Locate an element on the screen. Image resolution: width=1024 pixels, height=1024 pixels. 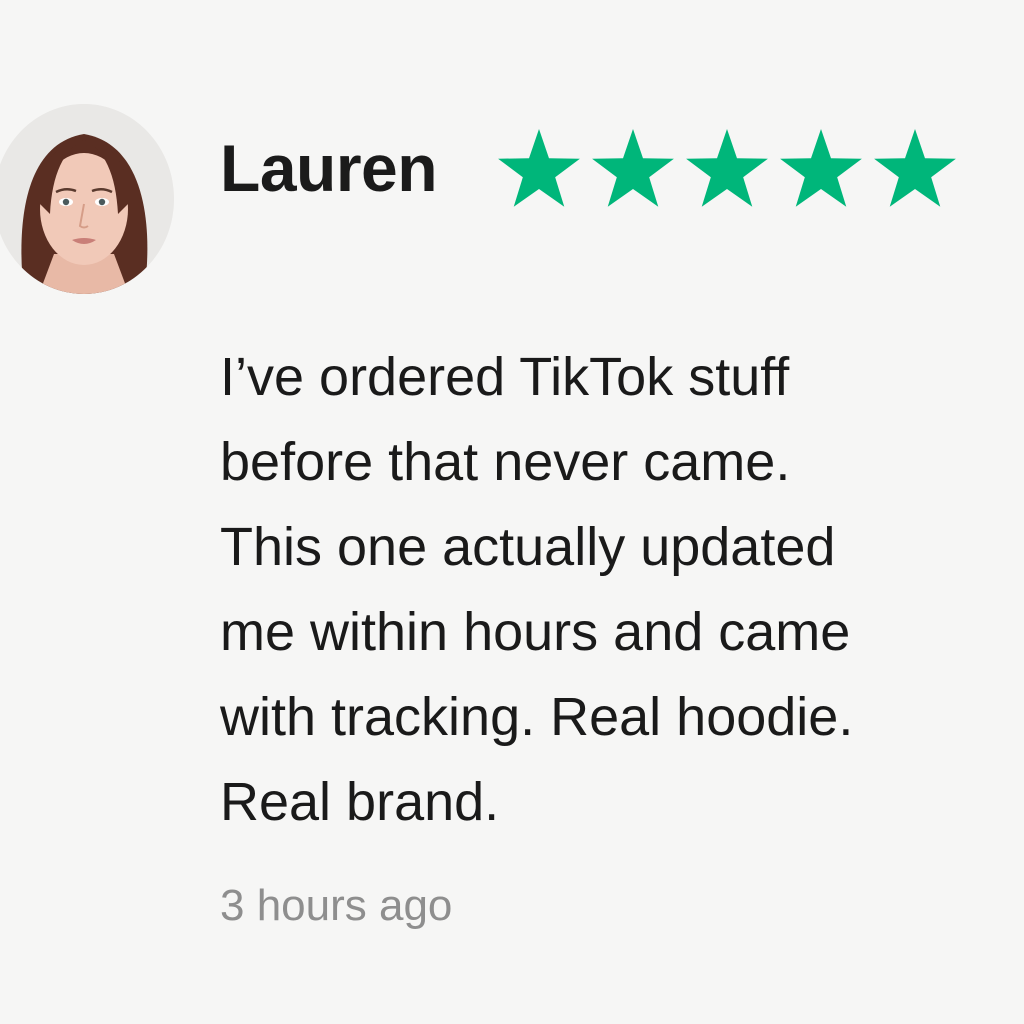
review-text-line: before that never came. is located at coordinates (505, 462).